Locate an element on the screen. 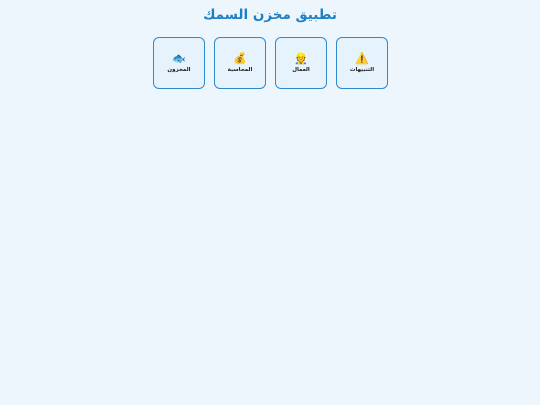 This screenshot has width=540, height=405. fish-icon: 🐟 is located at coordinates (179, 58).